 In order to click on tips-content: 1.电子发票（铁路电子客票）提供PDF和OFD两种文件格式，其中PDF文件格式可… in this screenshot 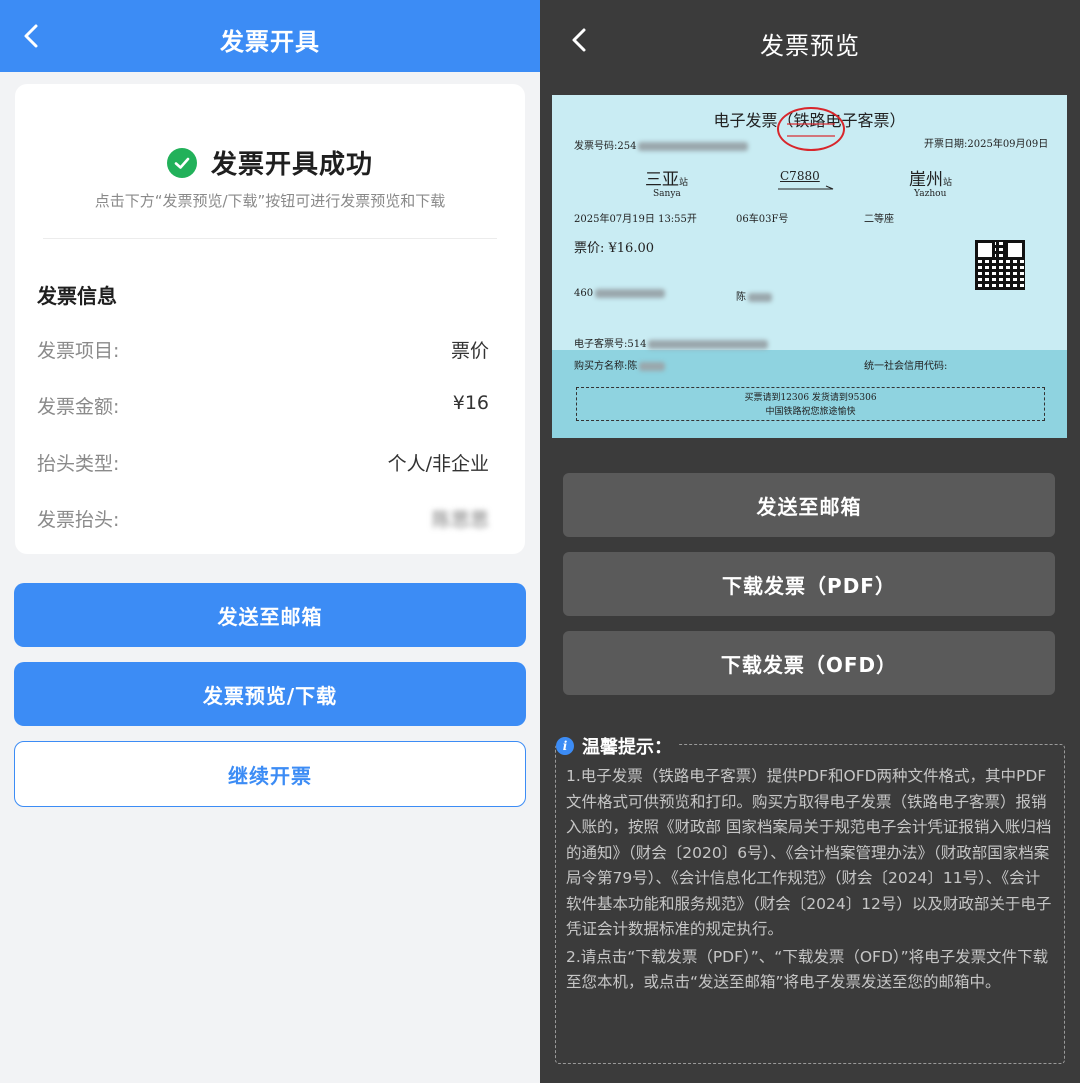, I will do `click(810, 881)`.